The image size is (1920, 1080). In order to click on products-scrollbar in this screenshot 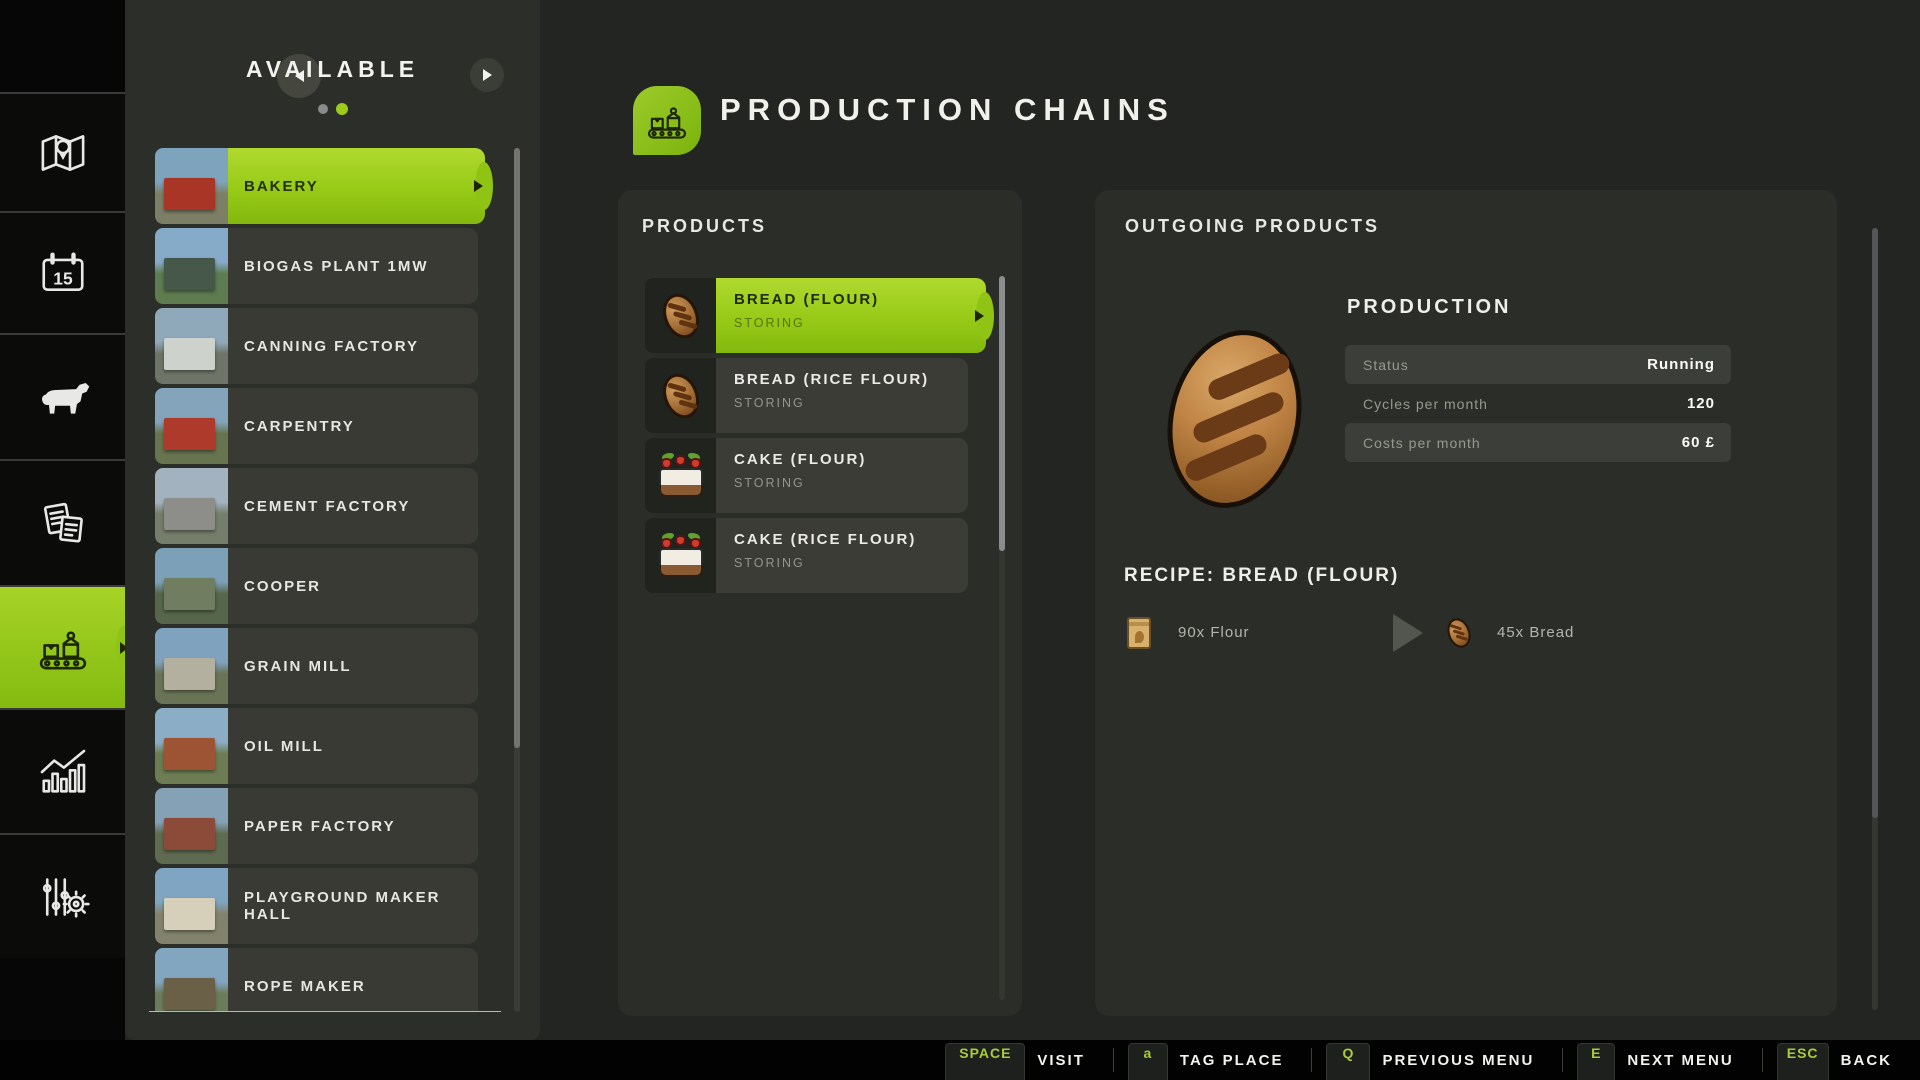, I will do `click(1002, 638)`.